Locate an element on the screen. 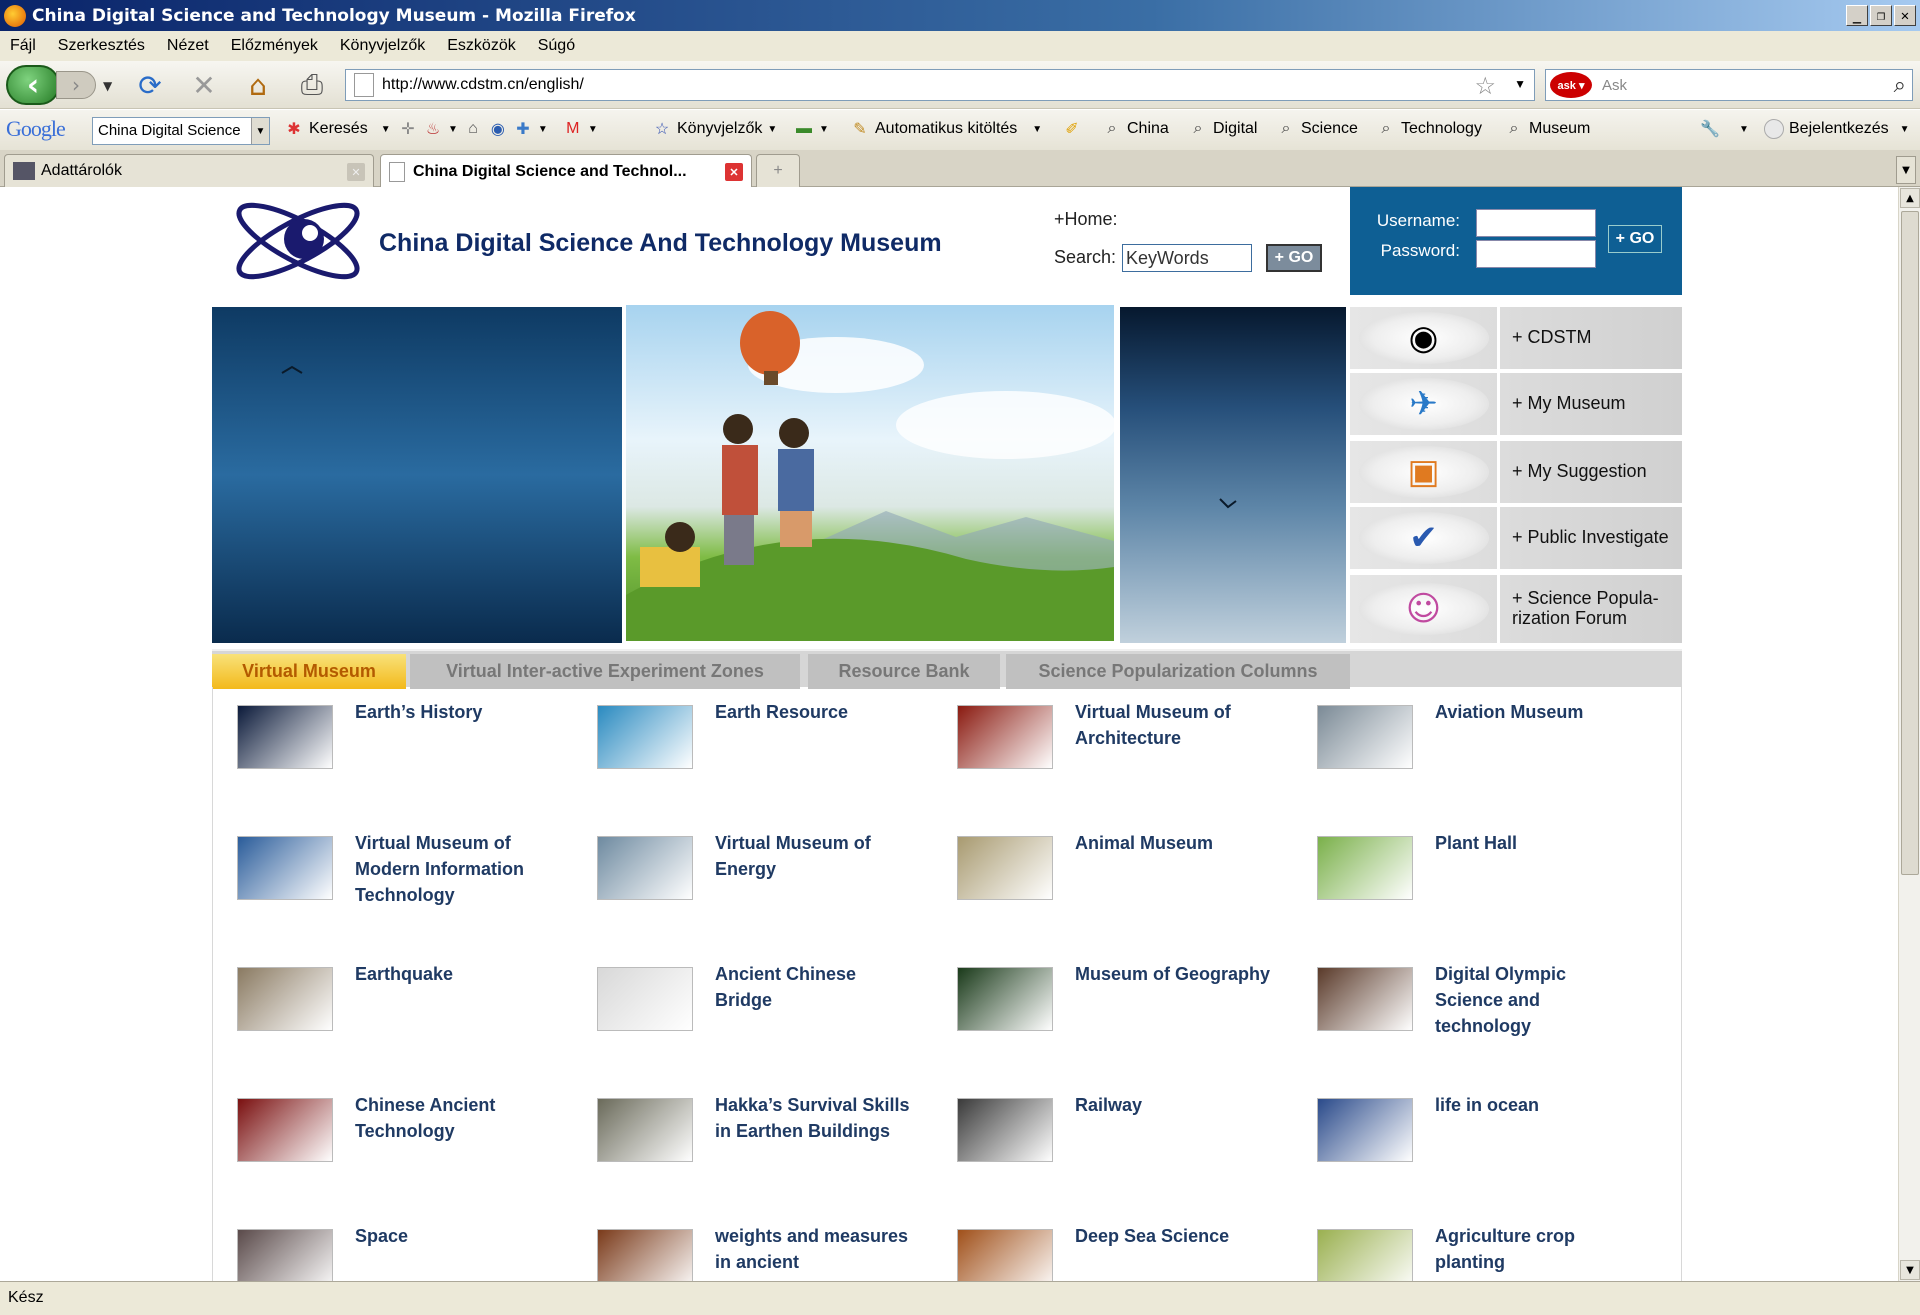 The image size is (1920, 1315). google-search-input: China Digital Science ▼ is located at coordinates (181, 131).